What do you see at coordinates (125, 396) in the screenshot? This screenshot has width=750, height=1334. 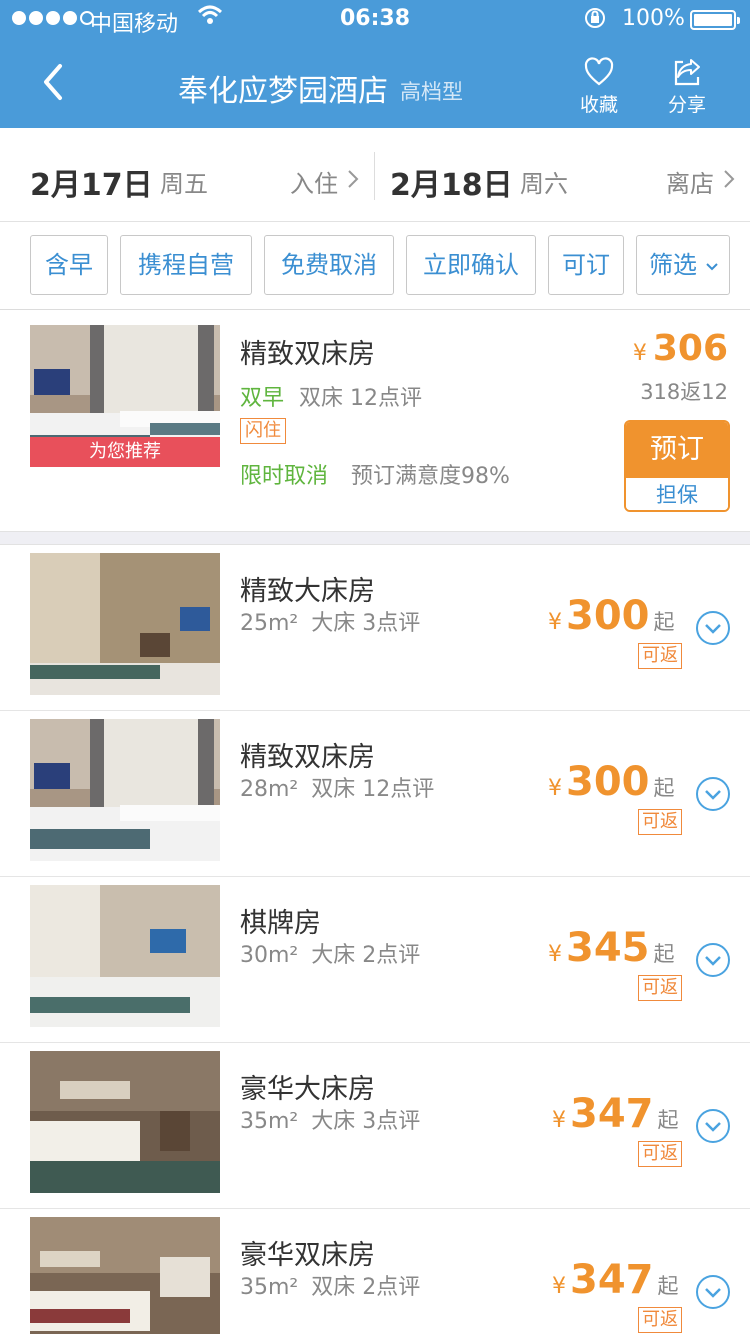 I see `room-photo: 为您推荐` at bounding box center [125, 396].